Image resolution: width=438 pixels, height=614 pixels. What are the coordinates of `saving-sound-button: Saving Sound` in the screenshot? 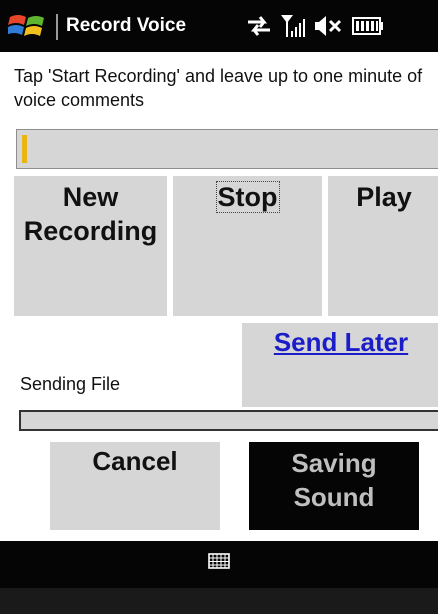 It's located at (334, 486).